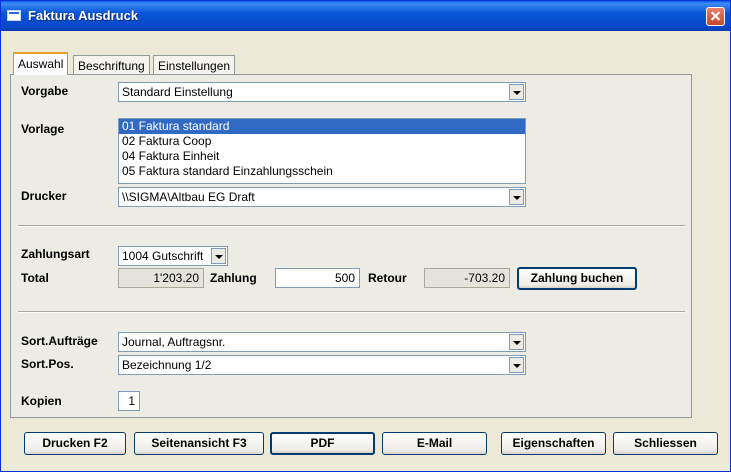 The image size is (731, 472). Describe the element at coordinates (365, 16) in the screenshot. I see `title-bar: Faktura Ausdruck` at that location.